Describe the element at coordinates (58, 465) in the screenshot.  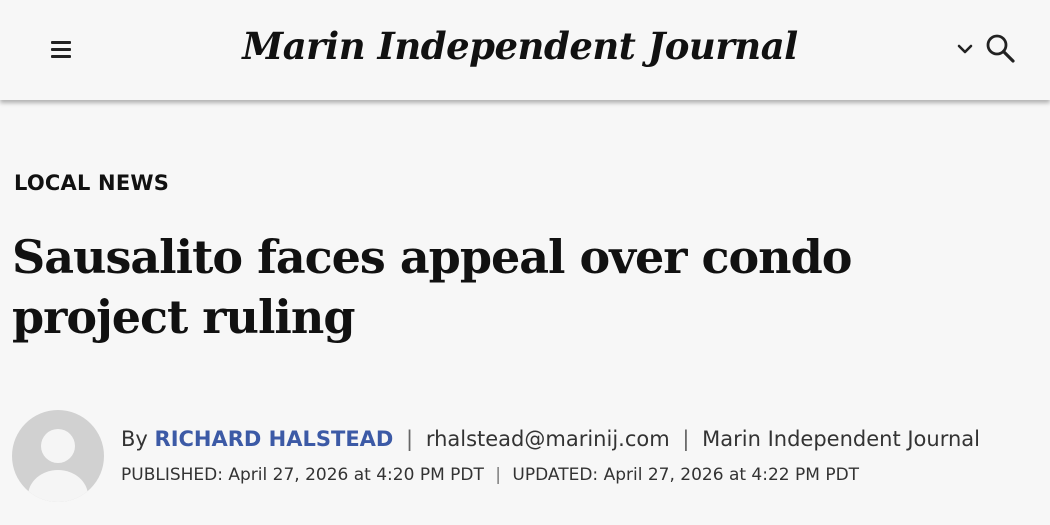
I see `avatar-silhouette-icon` at that location.